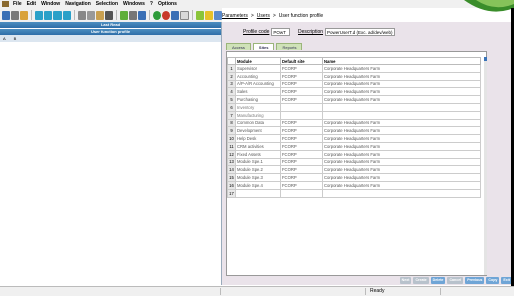 This screenshot has width=514, height=296. Describe the element at coordinates (81, 15) in the screenshot. I see `cut-icon` at that location.